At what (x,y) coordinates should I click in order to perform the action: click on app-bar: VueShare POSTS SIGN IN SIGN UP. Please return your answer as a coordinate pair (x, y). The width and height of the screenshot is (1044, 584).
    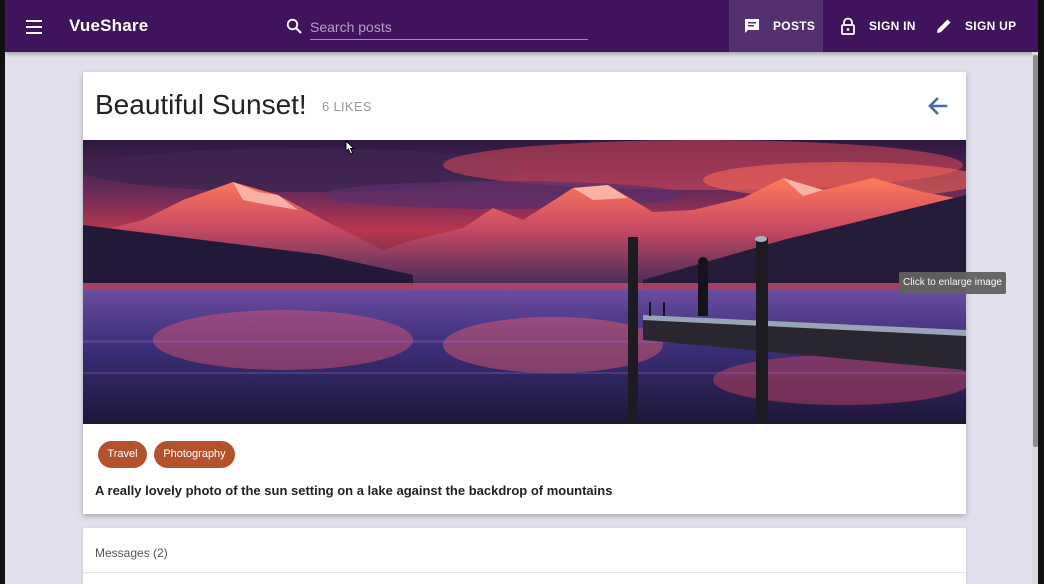
    Looking at the image, I should click on (521, 26).